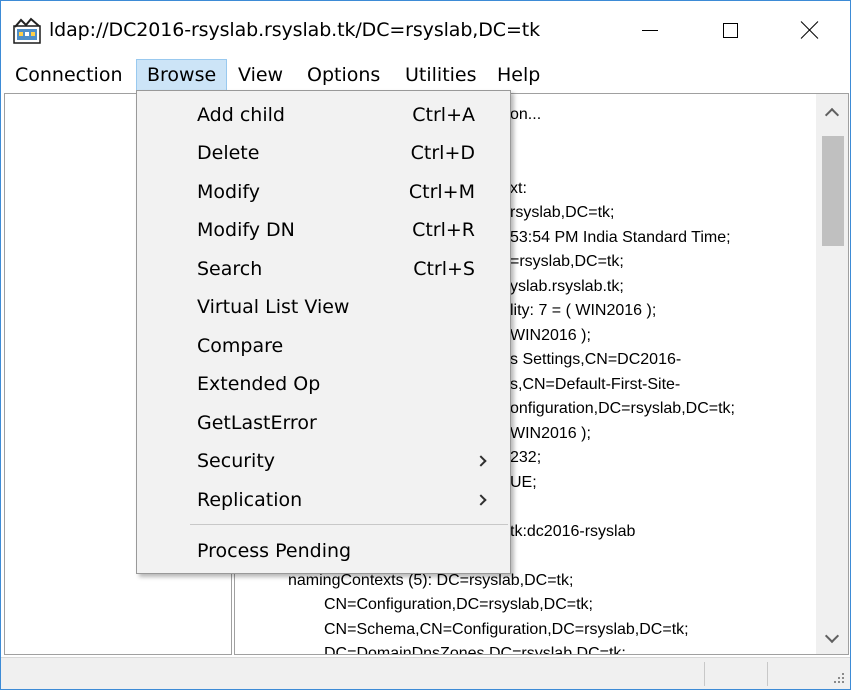  I want to click on menu-item-replication: Replication, so click(323, 500).